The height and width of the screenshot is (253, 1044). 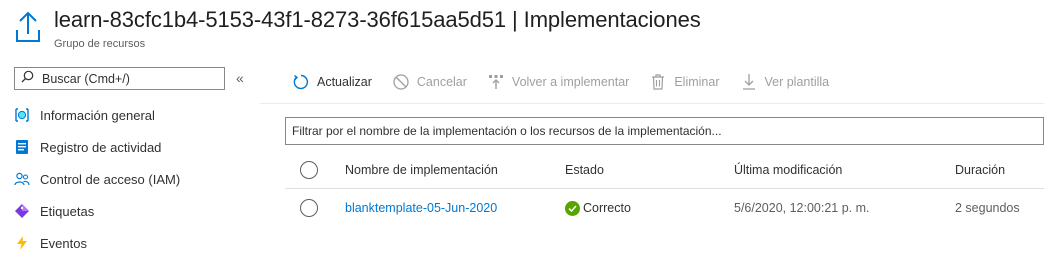 What do you see at coordinates (797, 82) in the screenshot?
I see `view-template-label: Ver plantilla` at bounding box center [797, 82].